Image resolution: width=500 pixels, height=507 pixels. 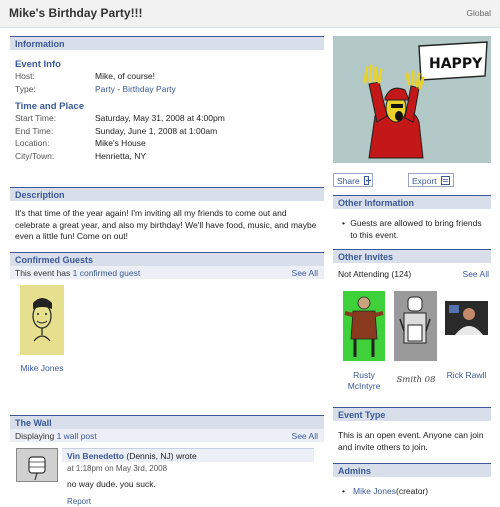 I want to click on invite-name-smith: Smith 08, so click(x=416, y=380).